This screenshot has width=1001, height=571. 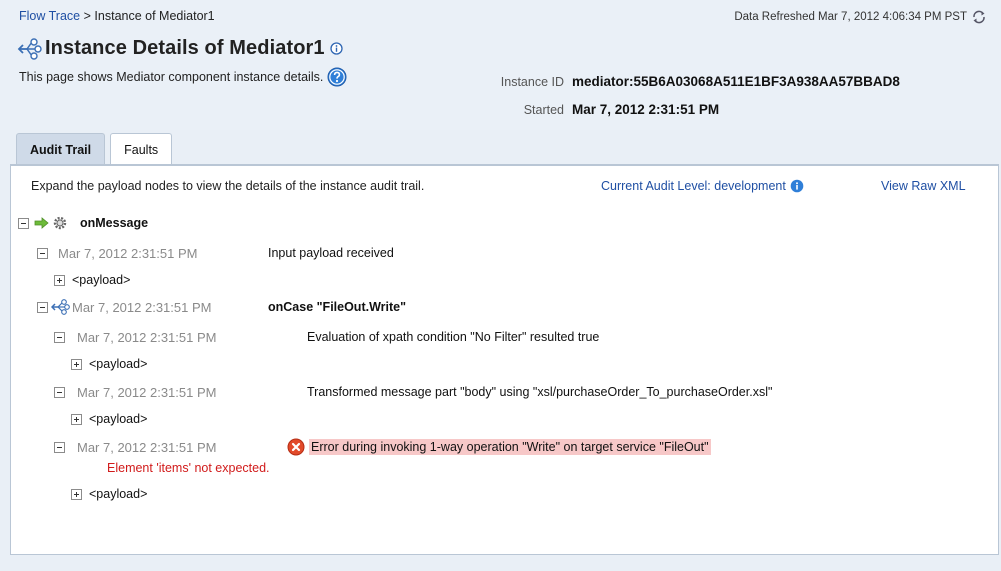 What do you see at coordinates (797, 186) in the screenshot?
I see `audit-level-info-icon` at bounding box center [797, 186].